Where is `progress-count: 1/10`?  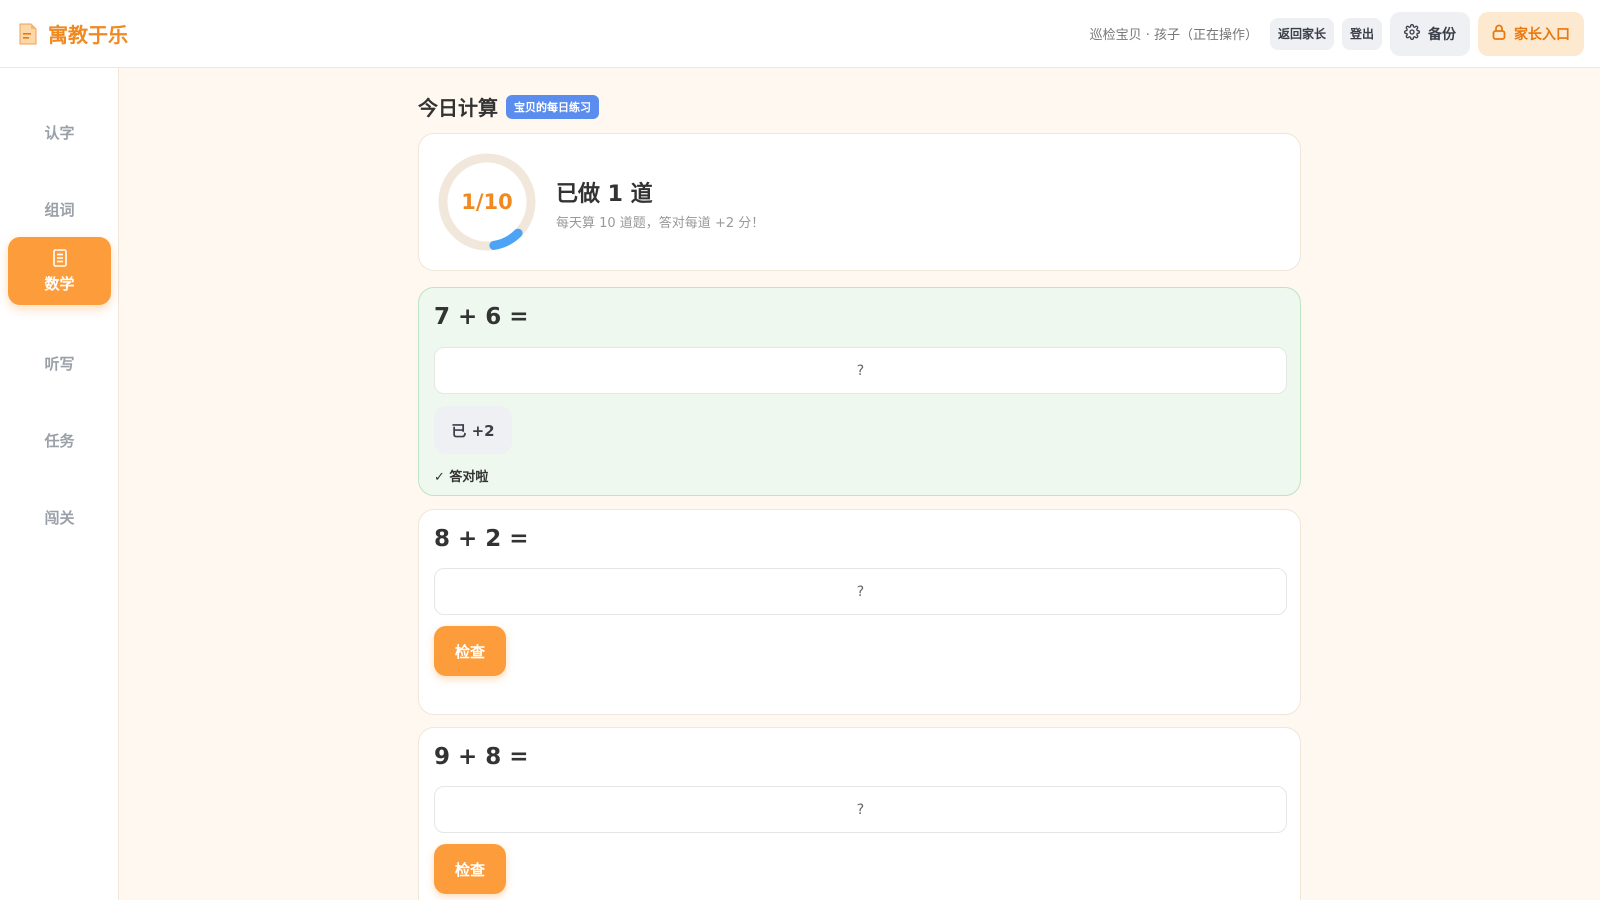
progress-count: 1/10 is located at coordinates (487, 202).